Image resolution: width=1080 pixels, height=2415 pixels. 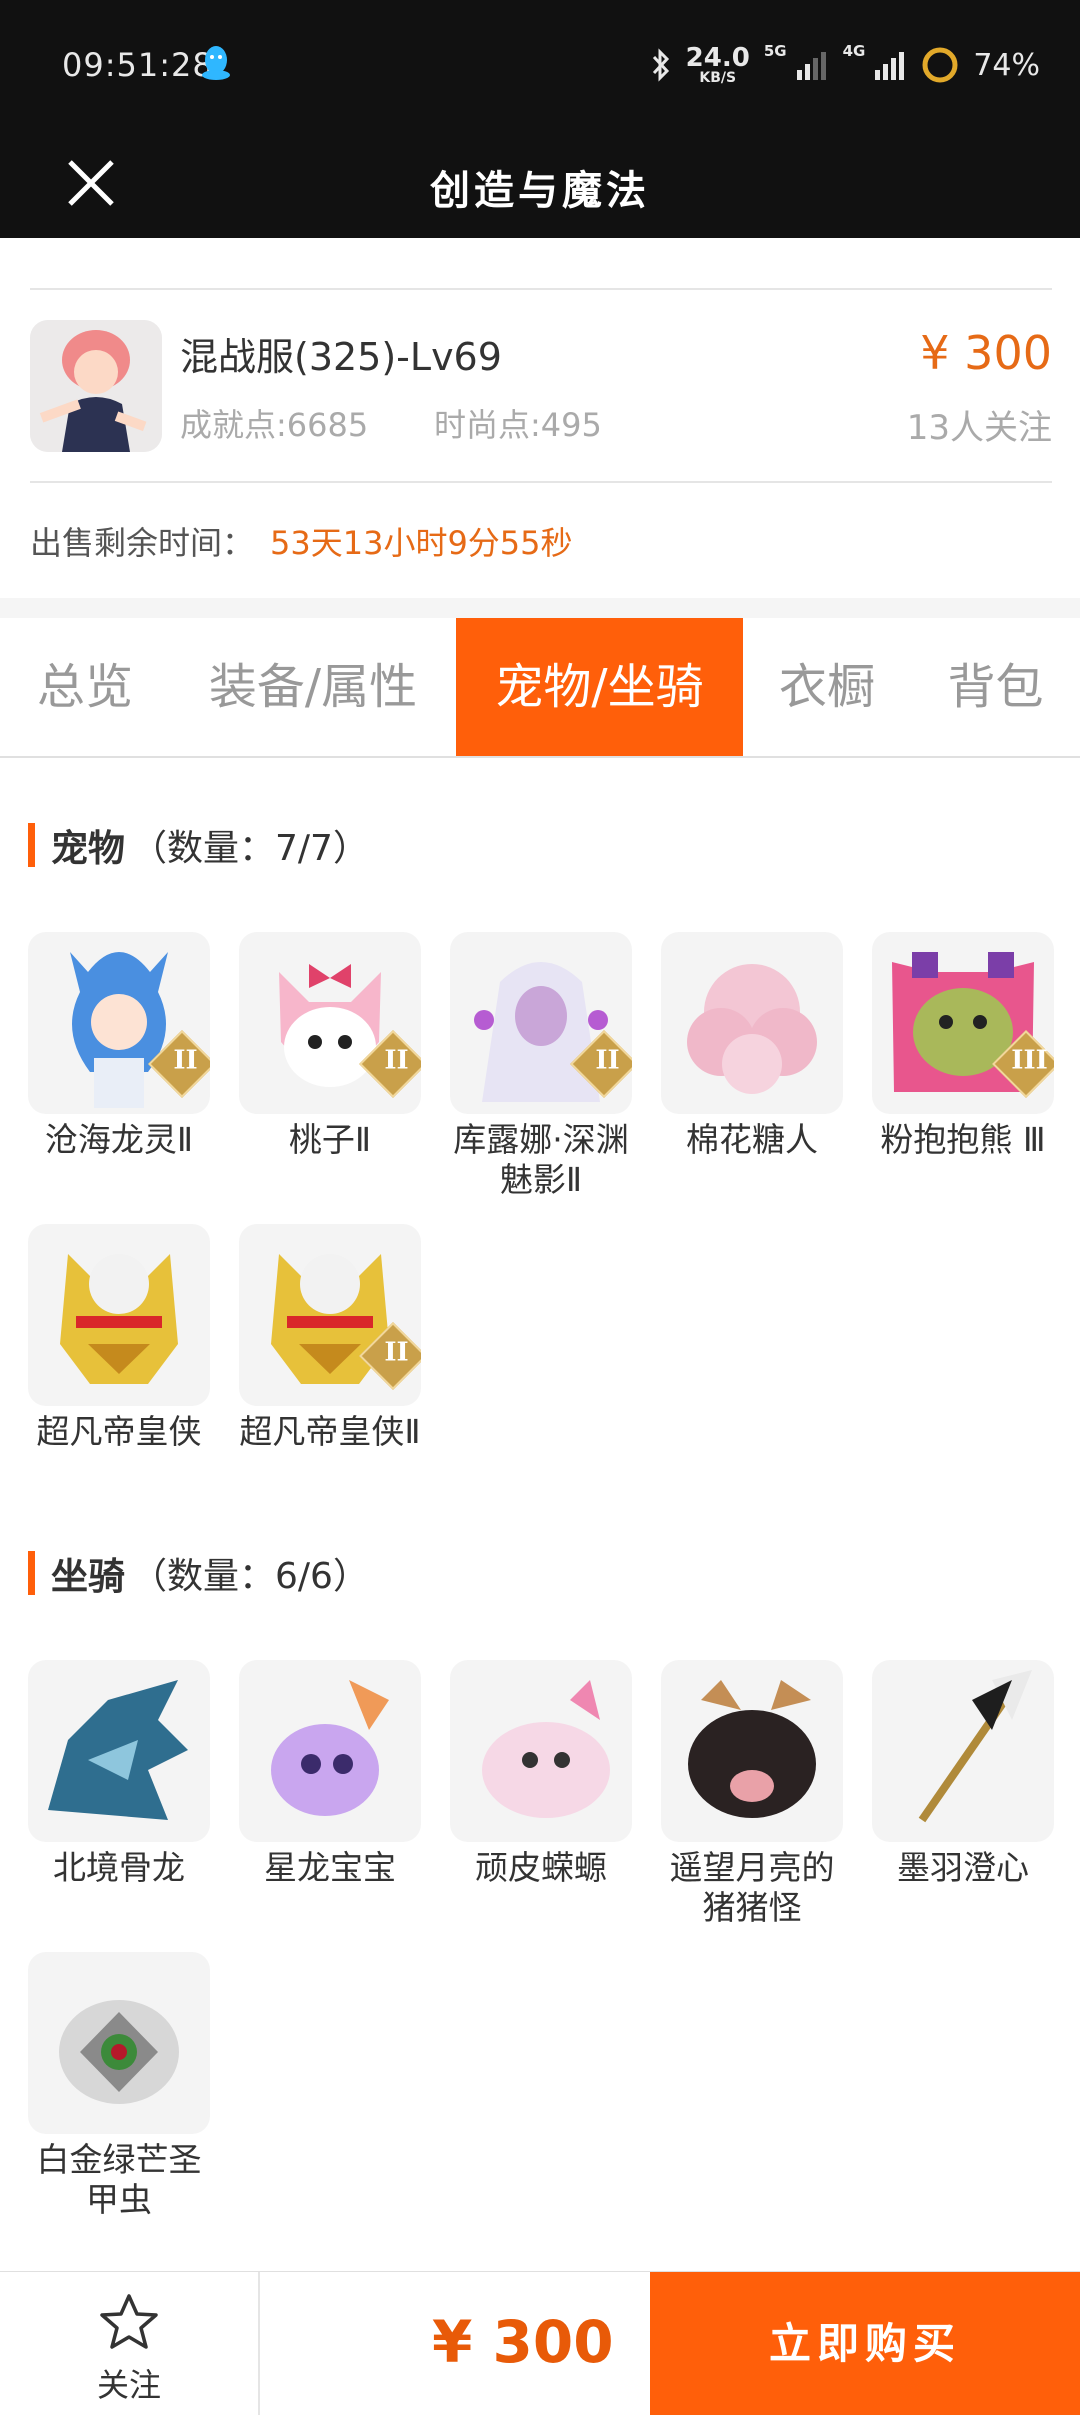 What do you see at coordinates (119, 1315) in the screenshot?
I see `gold-armor-icon` at bounding box center [119, 1315].